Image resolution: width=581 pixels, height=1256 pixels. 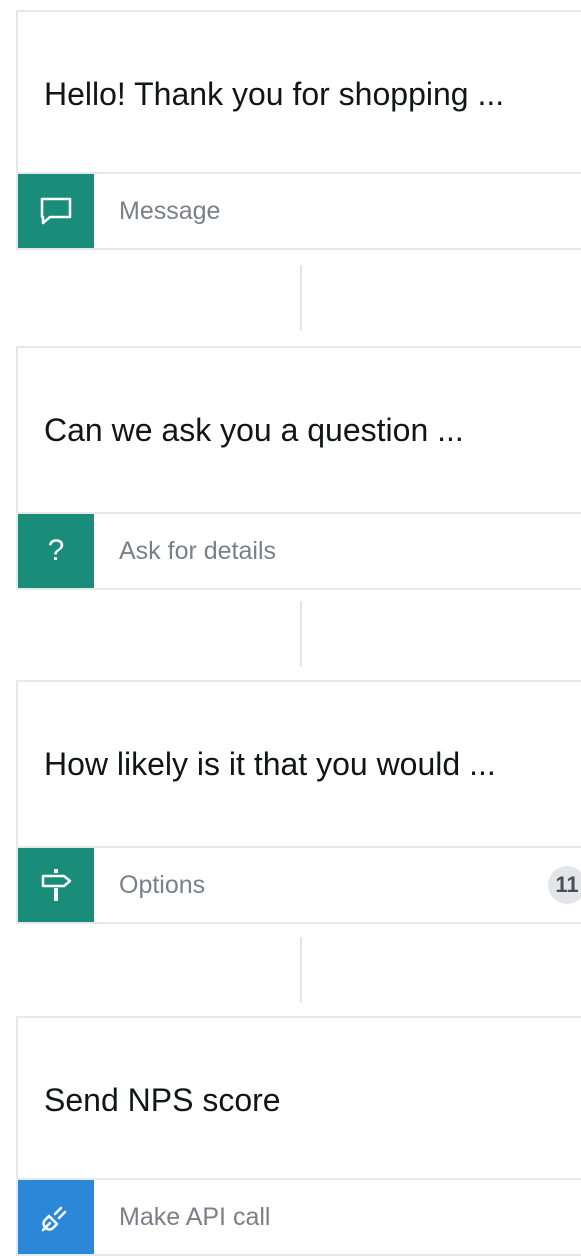 What do you see at coordinates (299, 210) in the screenshot?
I see `step-type-row: Message` at bounding box center [299, 210].